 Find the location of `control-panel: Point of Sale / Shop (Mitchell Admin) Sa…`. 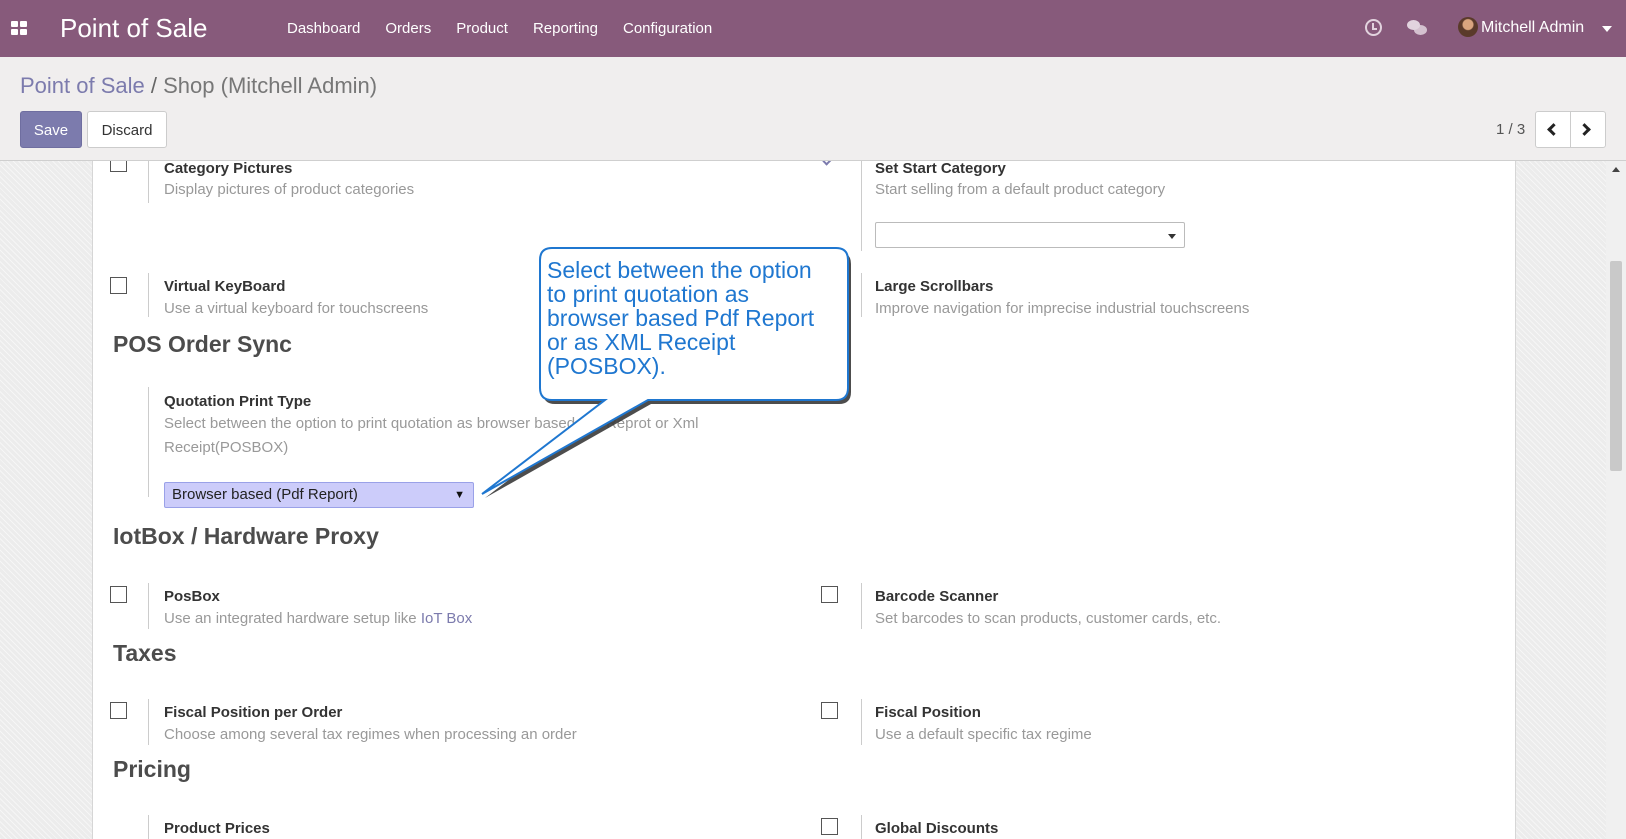

control-panel: Point of Sale / Shop (Mitchell Admin) Sa… is located at coordinates (813, 109).